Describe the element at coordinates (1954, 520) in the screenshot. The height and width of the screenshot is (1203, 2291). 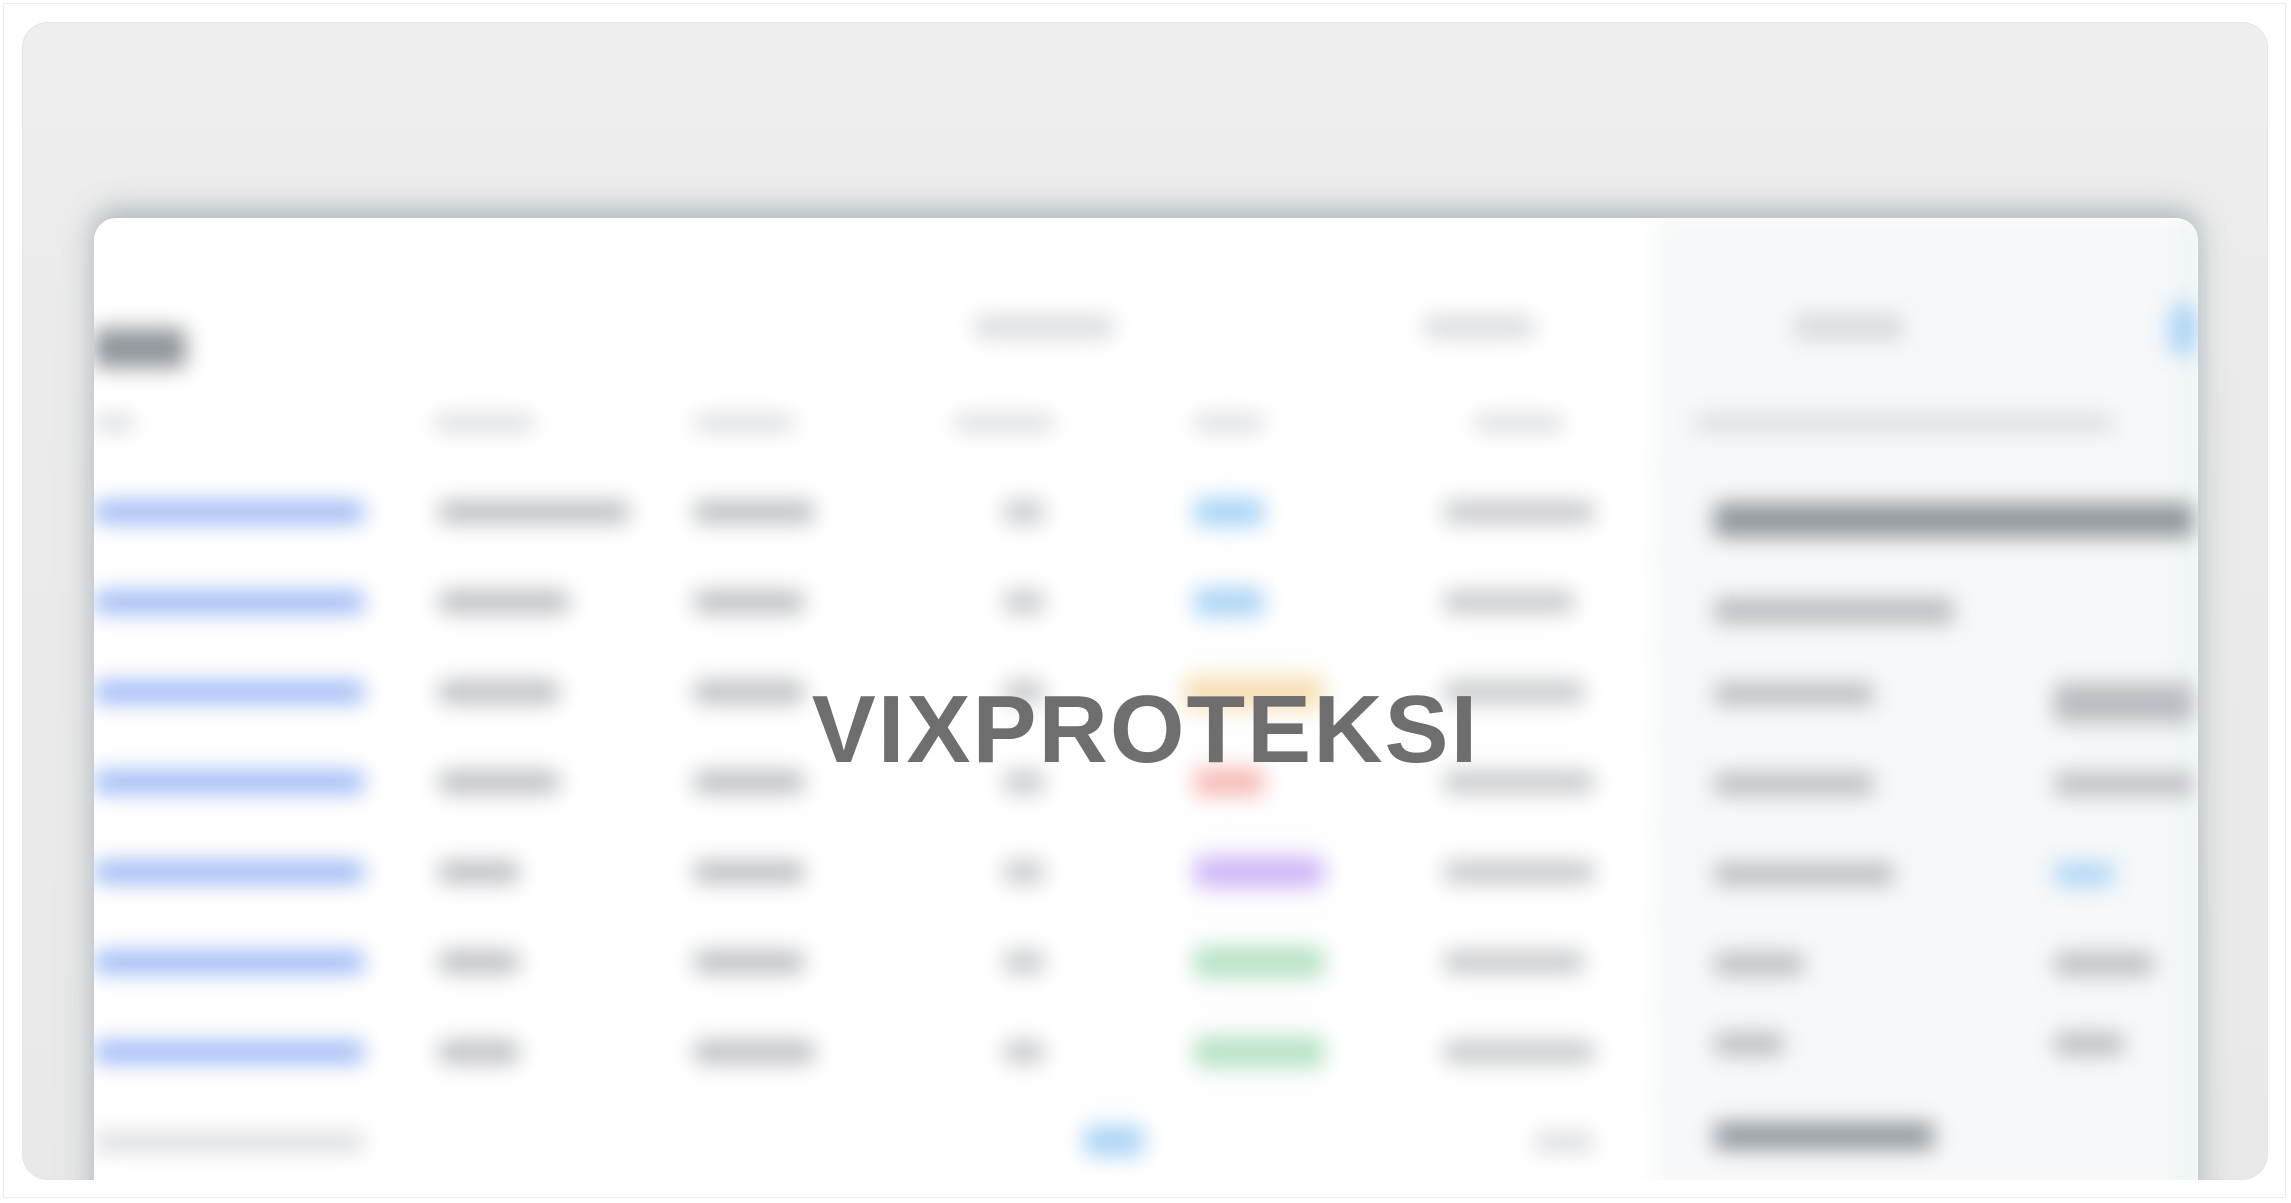
I see `panel-title` at that location.